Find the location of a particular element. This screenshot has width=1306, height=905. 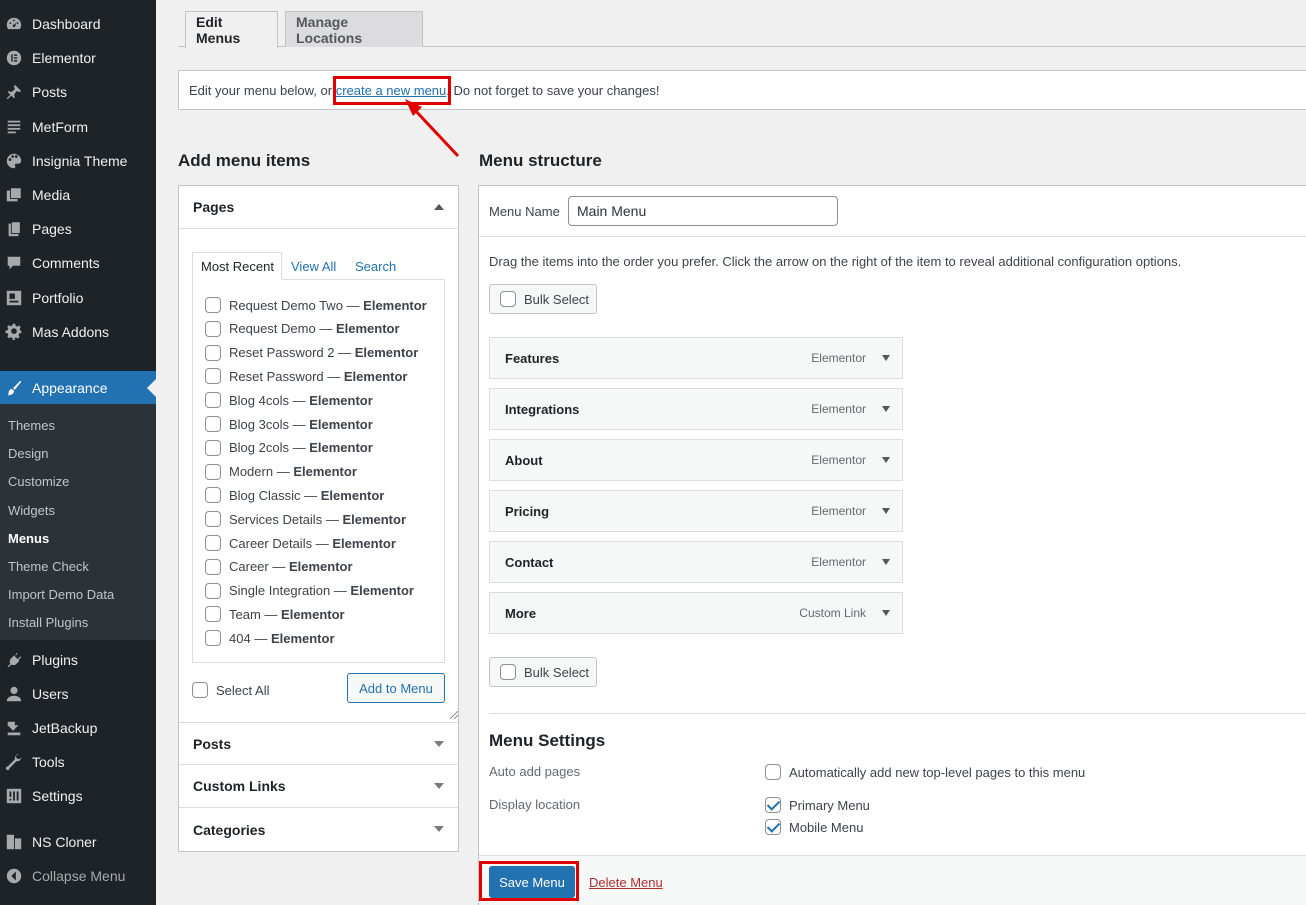

menu-item-title: About is located at coordinates (524, 460).